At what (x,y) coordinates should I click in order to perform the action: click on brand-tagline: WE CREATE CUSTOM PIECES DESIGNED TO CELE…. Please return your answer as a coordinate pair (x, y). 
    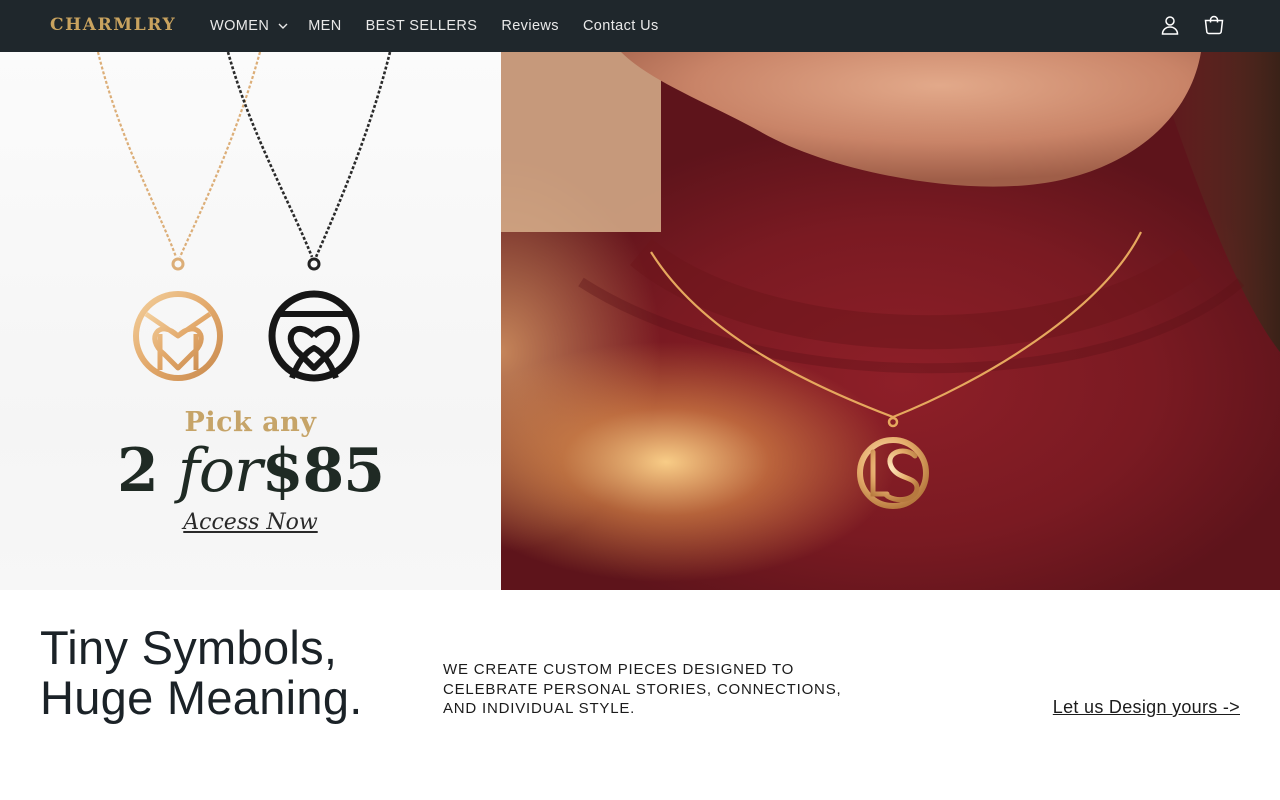
    Looking at the image, I should click on (642, 689).